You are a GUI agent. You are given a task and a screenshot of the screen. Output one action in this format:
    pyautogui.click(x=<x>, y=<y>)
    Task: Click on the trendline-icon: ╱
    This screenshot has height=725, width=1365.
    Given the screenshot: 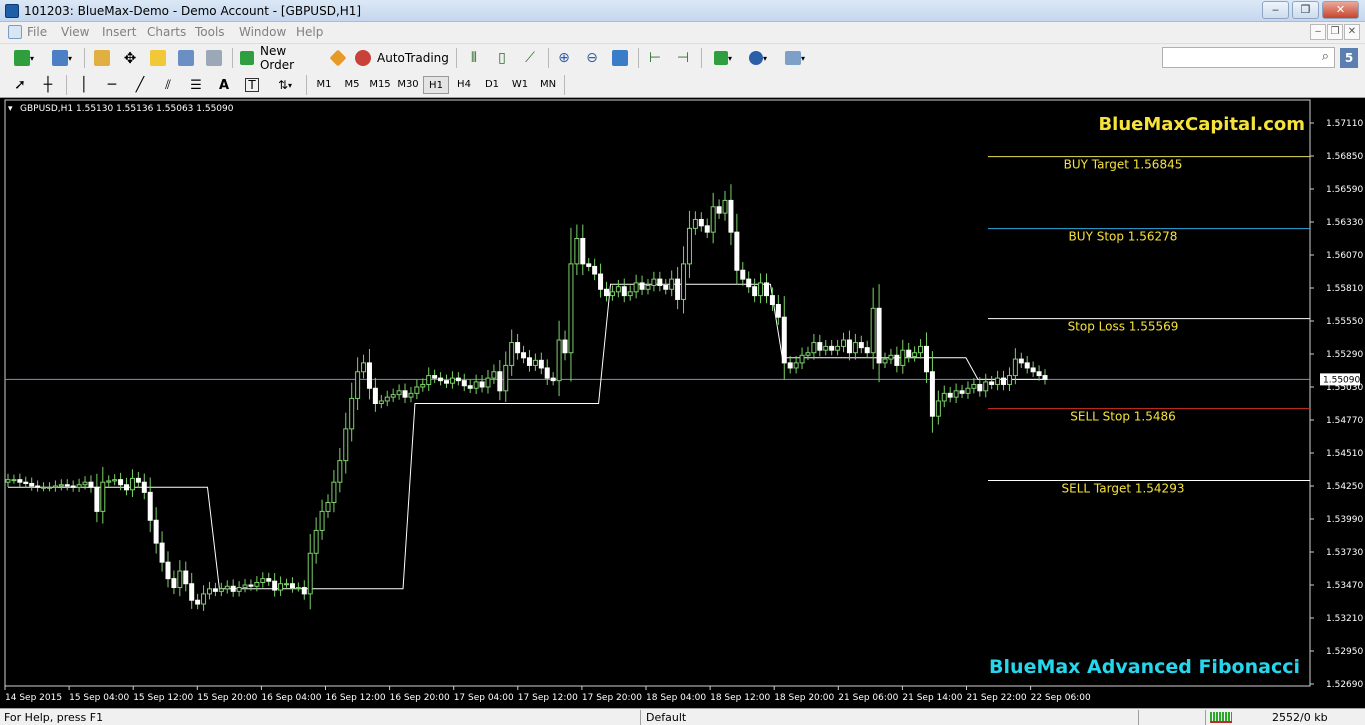 What is the action you would take?
    pyautogui.click(x=140, y=85)
    